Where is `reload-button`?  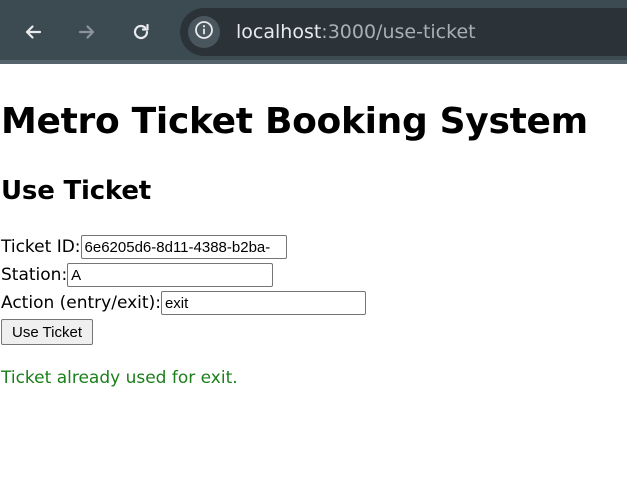
reload-button is located at coordinates (141, 32).